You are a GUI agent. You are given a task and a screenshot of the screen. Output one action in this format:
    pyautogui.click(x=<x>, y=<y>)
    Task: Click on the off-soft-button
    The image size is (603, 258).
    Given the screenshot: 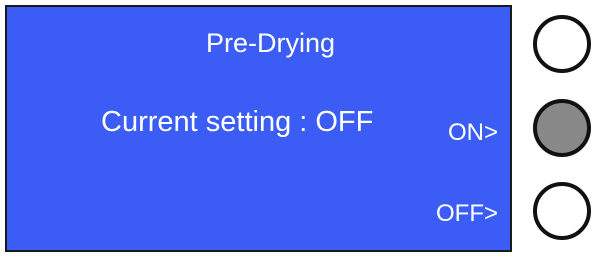 What is the action you would take?
    pyautogui.click(x=562, y=211)
    